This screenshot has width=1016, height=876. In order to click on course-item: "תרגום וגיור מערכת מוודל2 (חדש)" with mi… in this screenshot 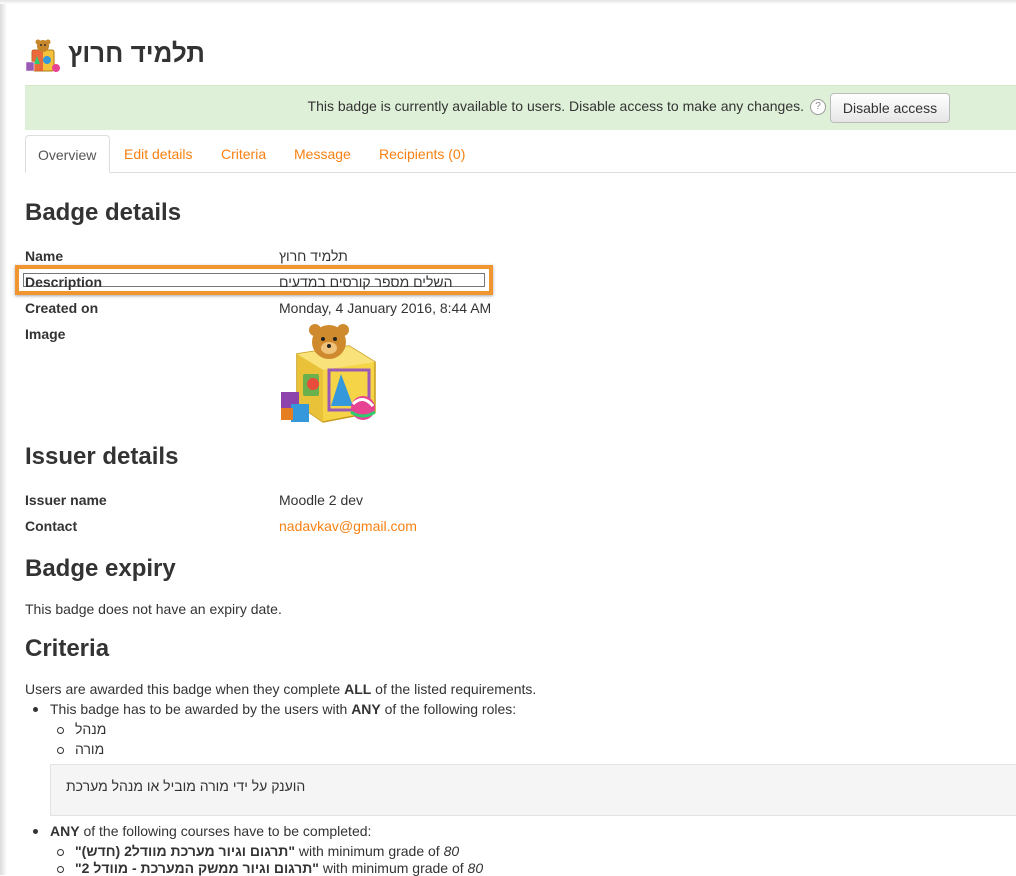, I will do `click(258, 851)`.